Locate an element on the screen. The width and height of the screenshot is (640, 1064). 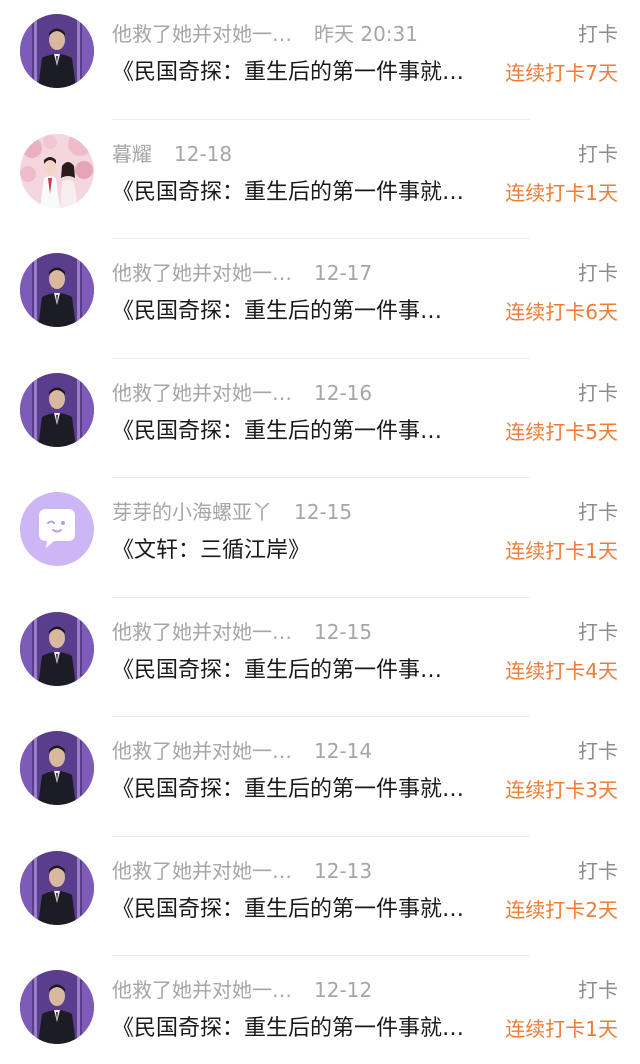
streak-badge: 连续打卡7天 is located at coordinates (561, 73).